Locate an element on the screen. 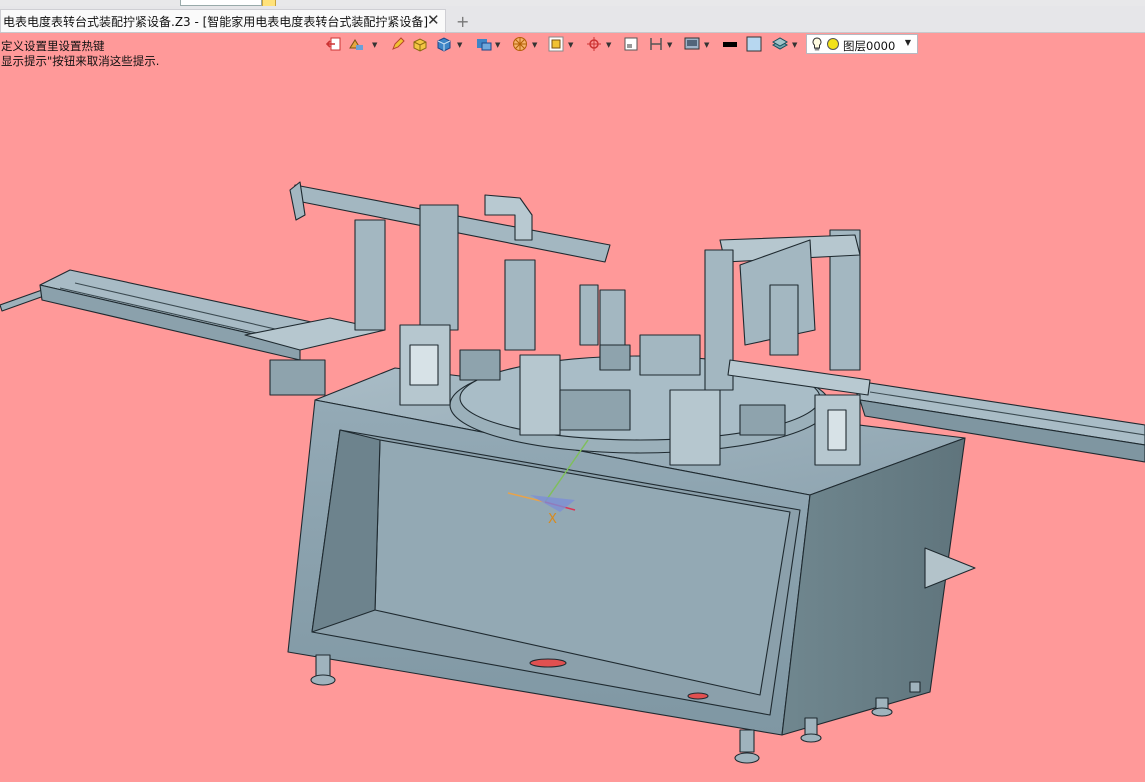  shaded-box-button is located at coordinates (420, 45).